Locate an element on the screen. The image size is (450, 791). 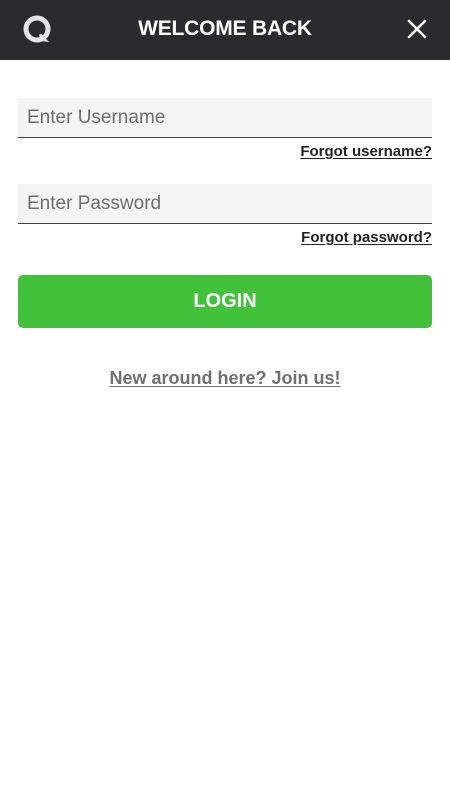
forgot-username-link: Forgot username? is located at coordinates (366, 151).